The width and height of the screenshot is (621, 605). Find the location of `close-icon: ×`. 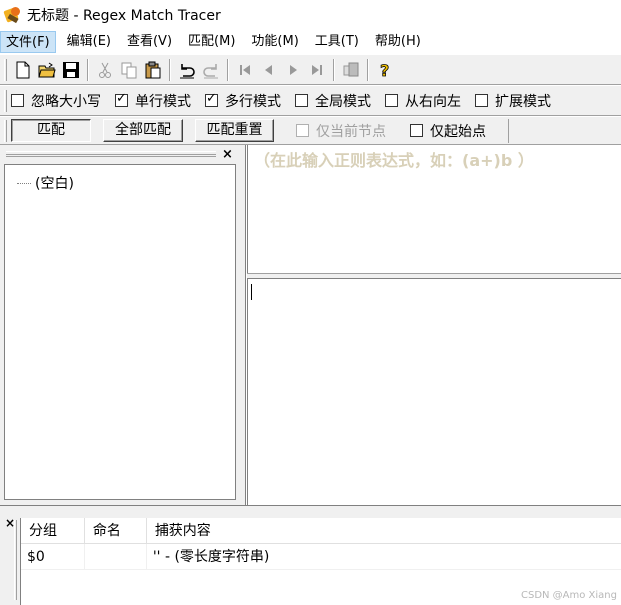

close-icon: × is located at coordinates (227, 154).